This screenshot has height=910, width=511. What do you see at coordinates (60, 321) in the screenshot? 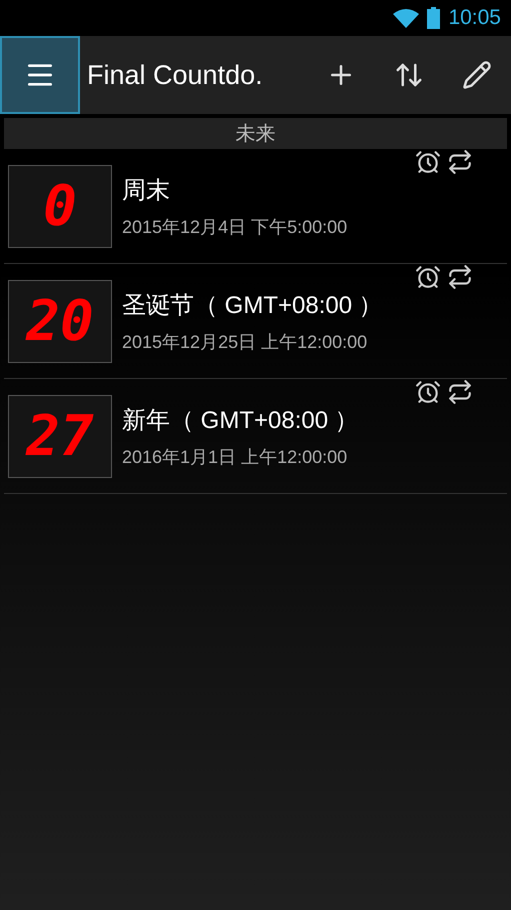
I see `day-counter: 20` at bounding box center [60, 321].